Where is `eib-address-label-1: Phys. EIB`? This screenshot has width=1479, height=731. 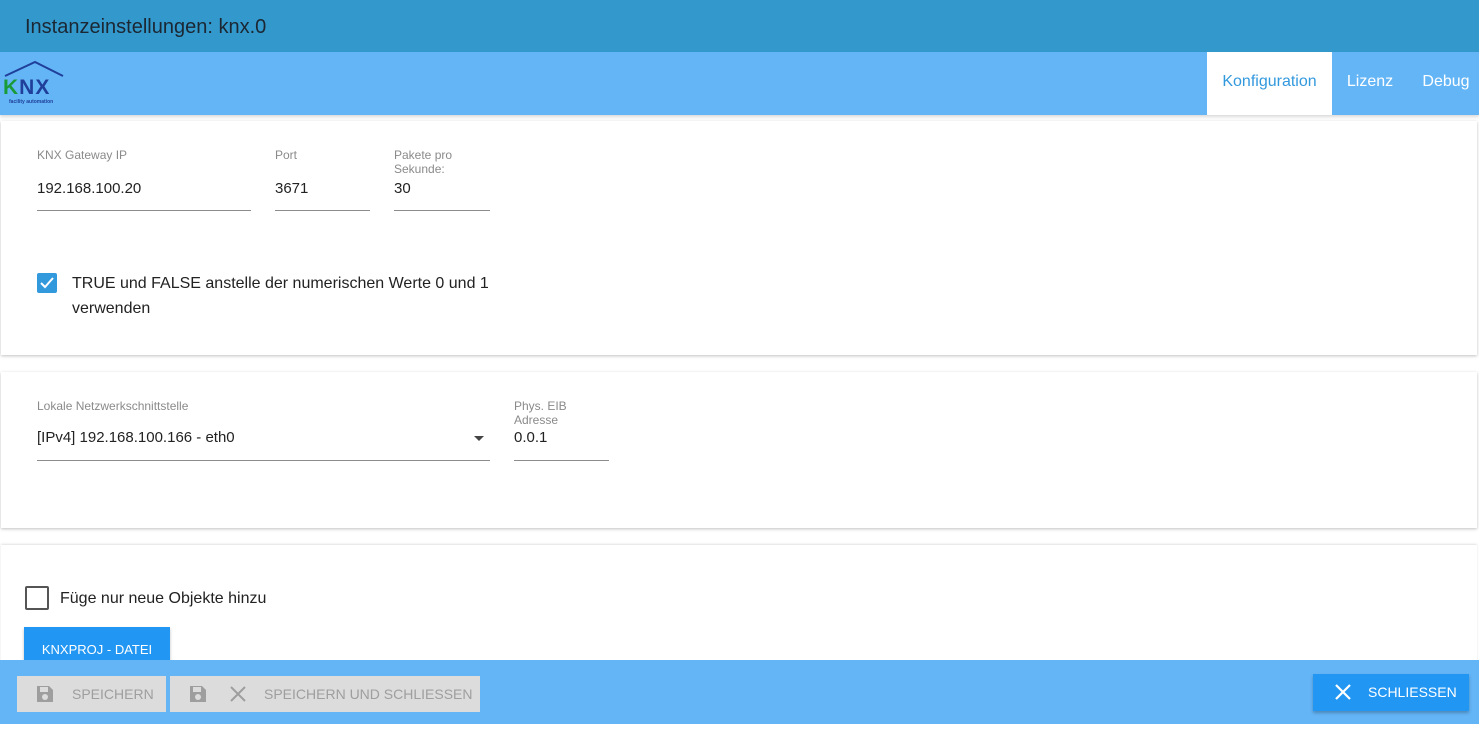 eib-address-label-1: Phys. EIB is located at coordinates (540, 406).